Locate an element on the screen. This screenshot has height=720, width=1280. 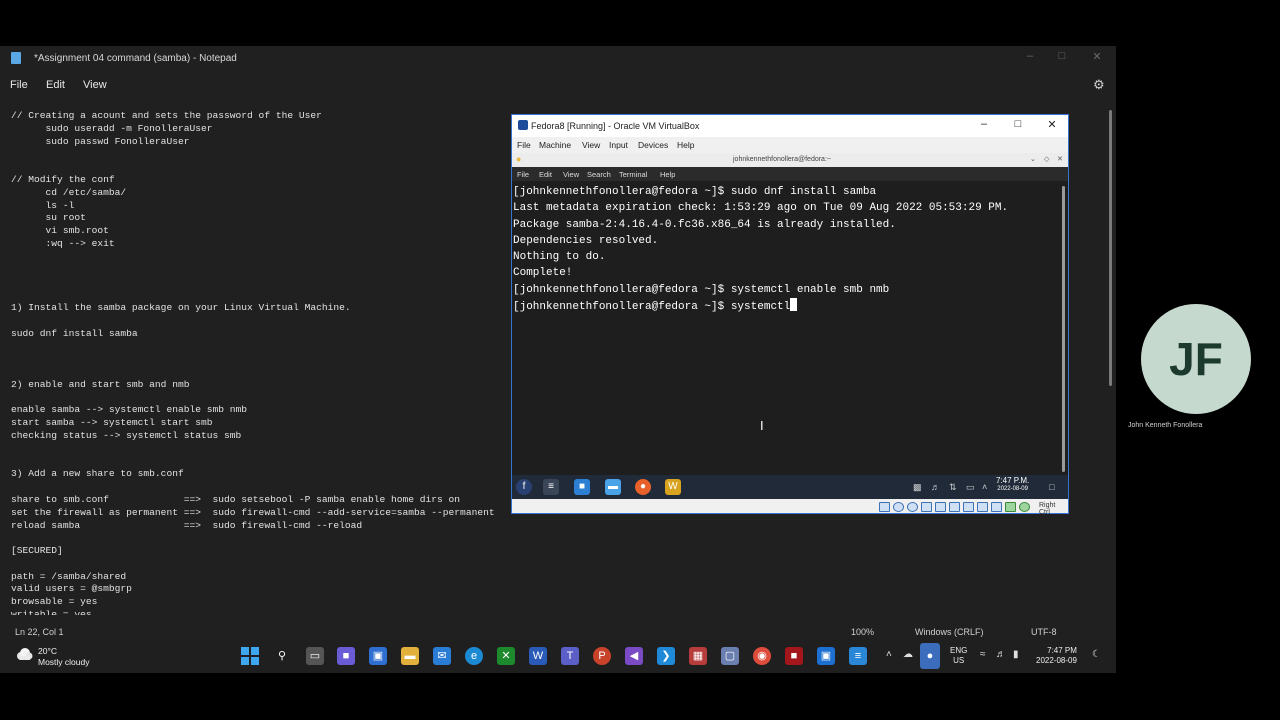
language-indicator: ENG US is located at coordinates (958, 656).